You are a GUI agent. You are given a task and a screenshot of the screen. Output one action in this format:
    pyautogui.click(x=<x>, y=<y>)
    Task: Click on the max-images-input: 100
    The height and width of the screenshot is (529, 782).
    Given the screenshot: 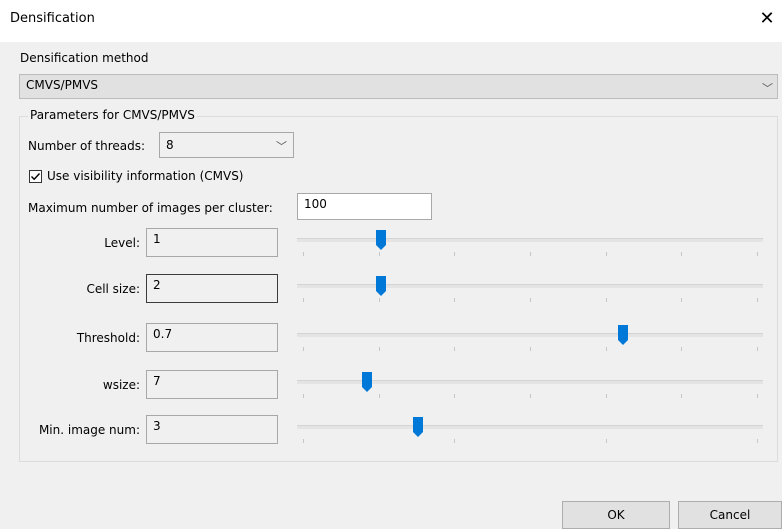 What is the action you would take?
    pyautogui.click(x=364, y=206)
    